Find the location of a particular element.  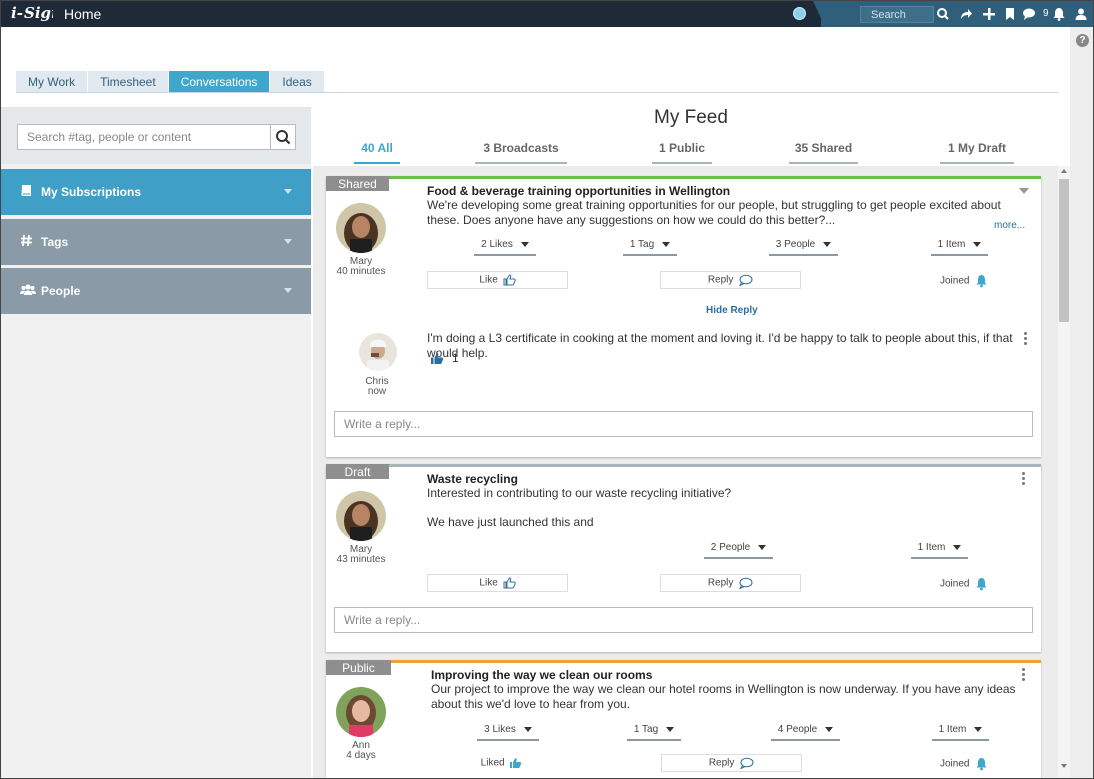

chat-icon is located at coordinates (1029, 14).